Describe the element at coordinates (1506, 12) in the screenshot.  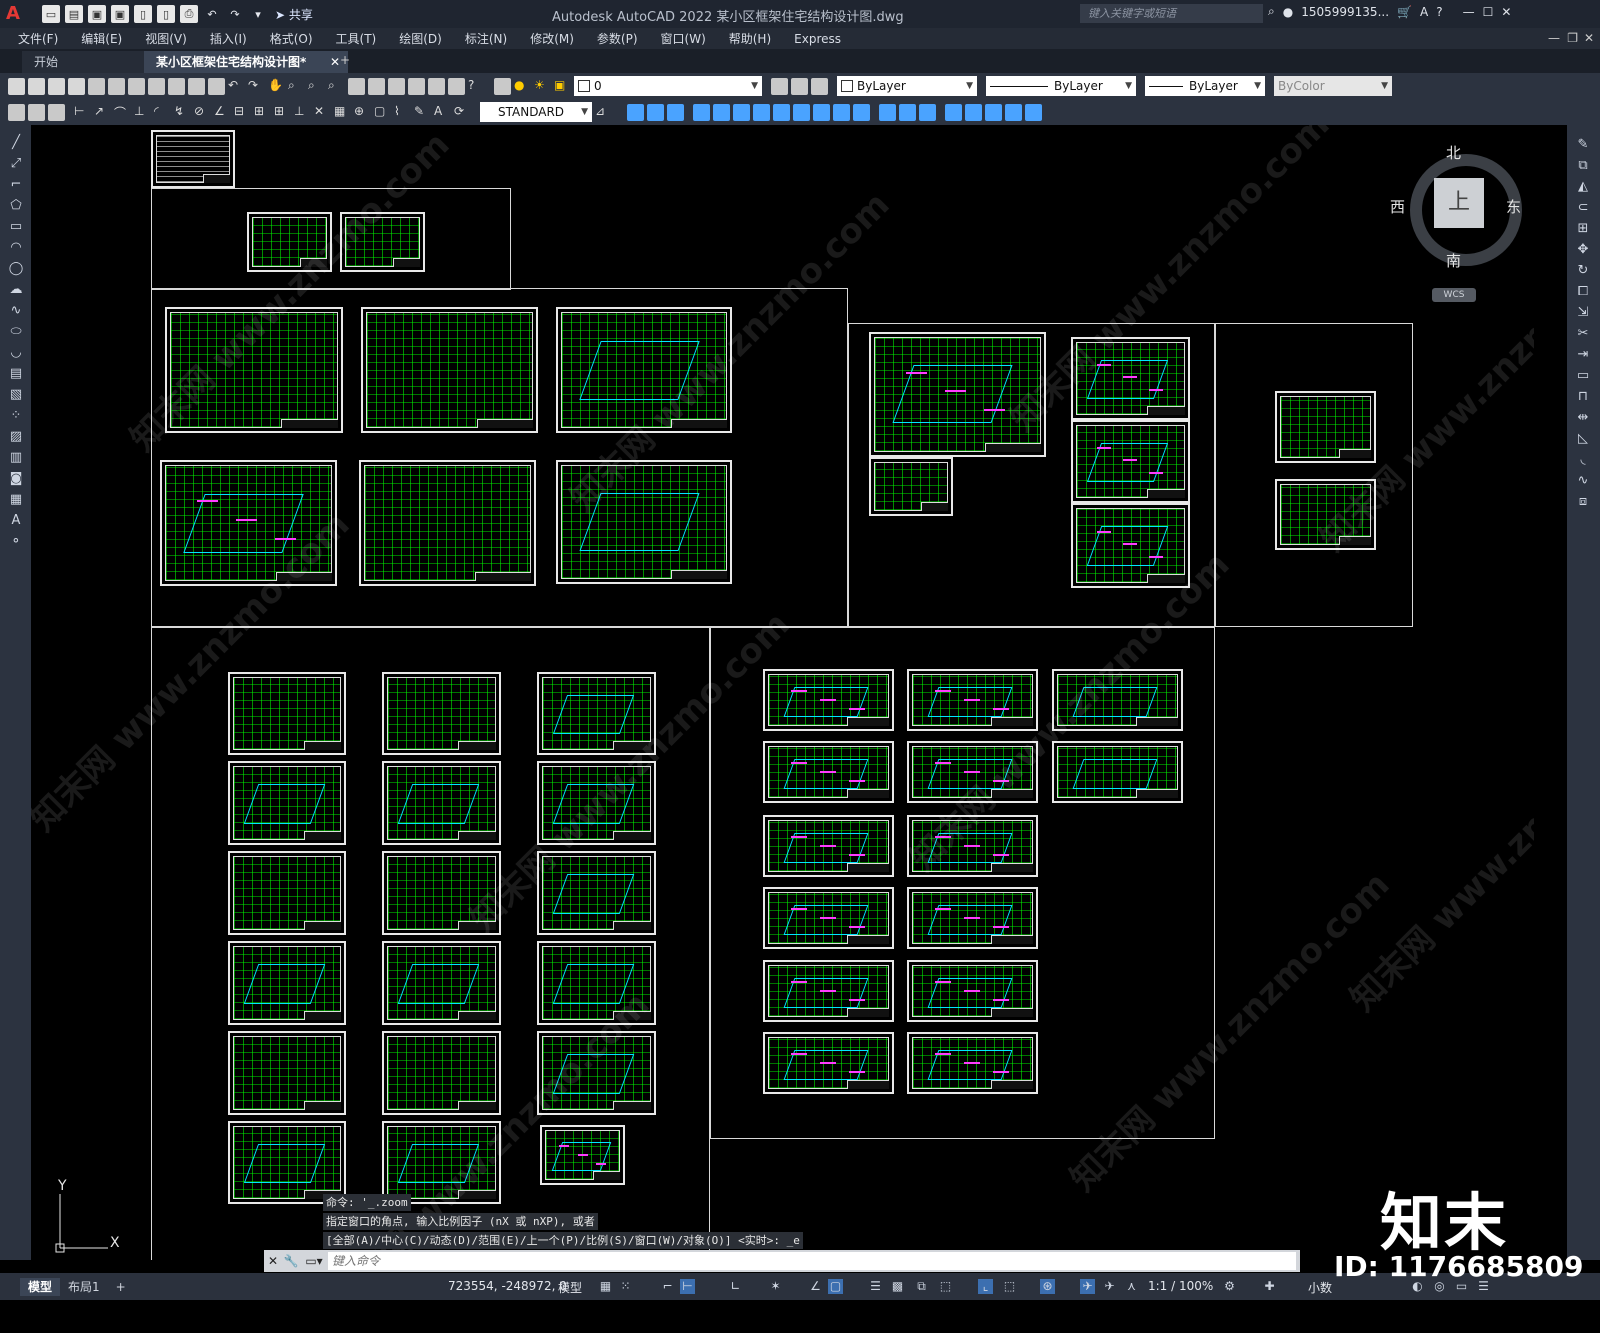
I see `close-window-button: ✕` at that location.